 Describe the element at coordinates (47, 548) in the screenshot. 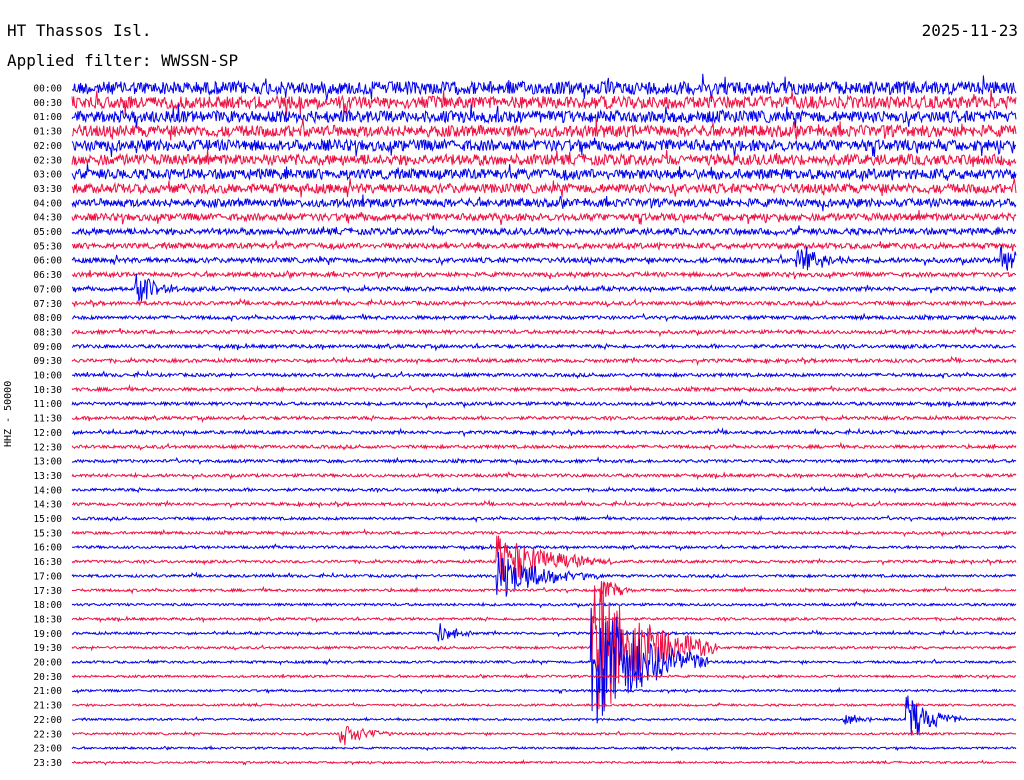

I see `row-time-label: 16:00` at that location.